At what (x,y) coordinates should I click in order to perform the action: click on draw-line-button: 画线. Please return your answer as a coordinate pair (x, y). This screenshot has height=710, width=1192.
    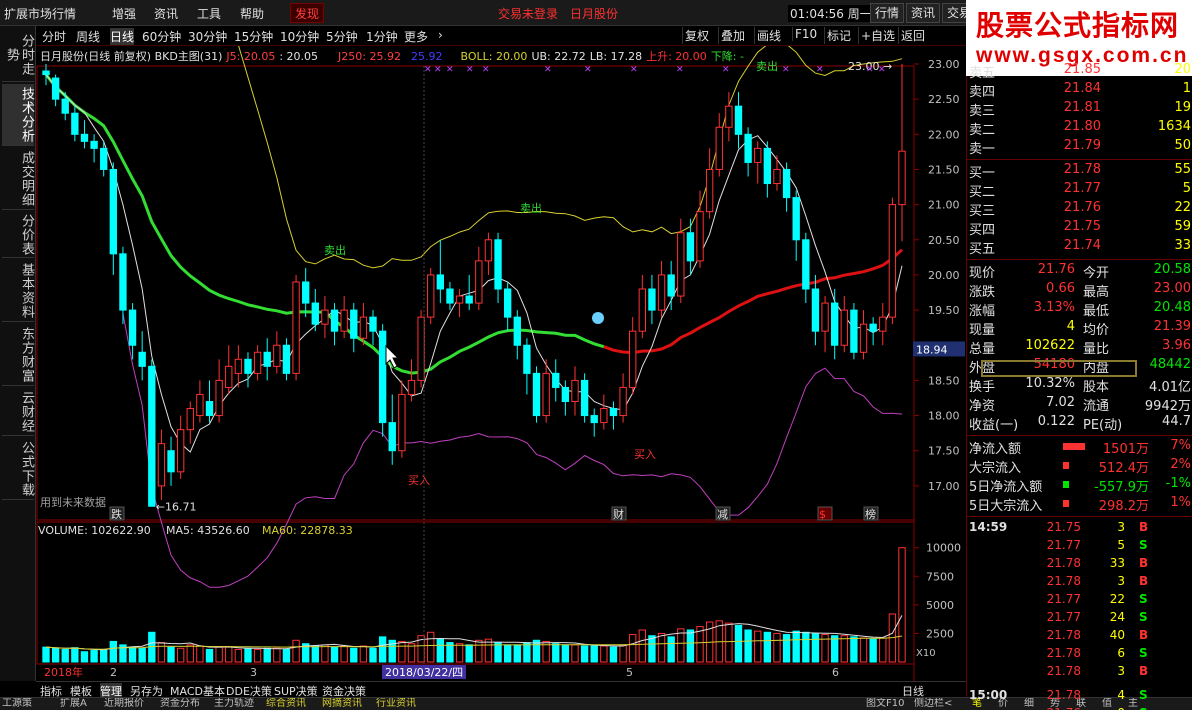
    Looking at the image, I should click on (768, 35).